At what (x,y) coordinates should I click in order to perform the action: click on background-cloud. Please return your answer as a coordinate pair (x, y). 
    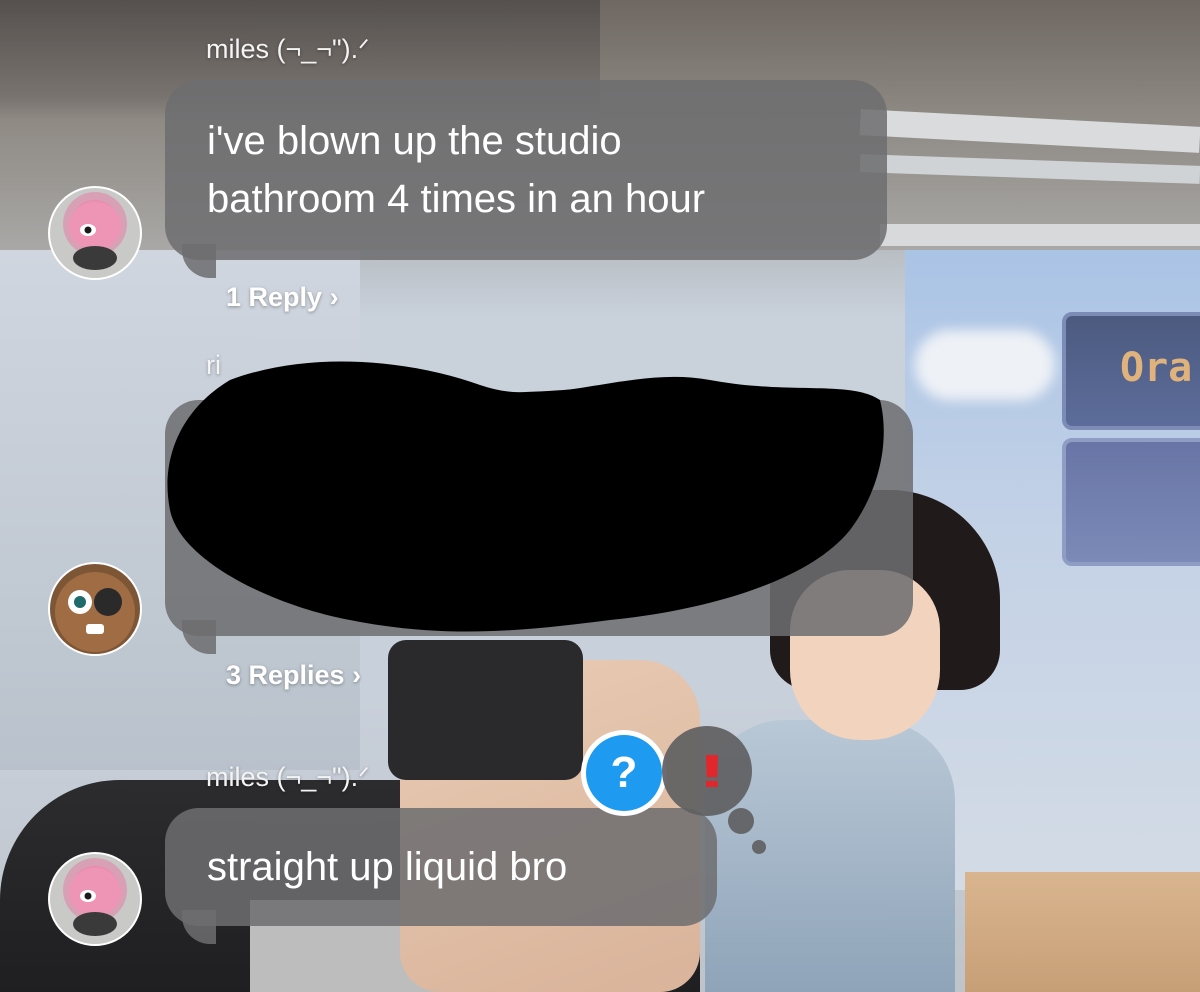
    Looking at the image, I should click on (985, 365).